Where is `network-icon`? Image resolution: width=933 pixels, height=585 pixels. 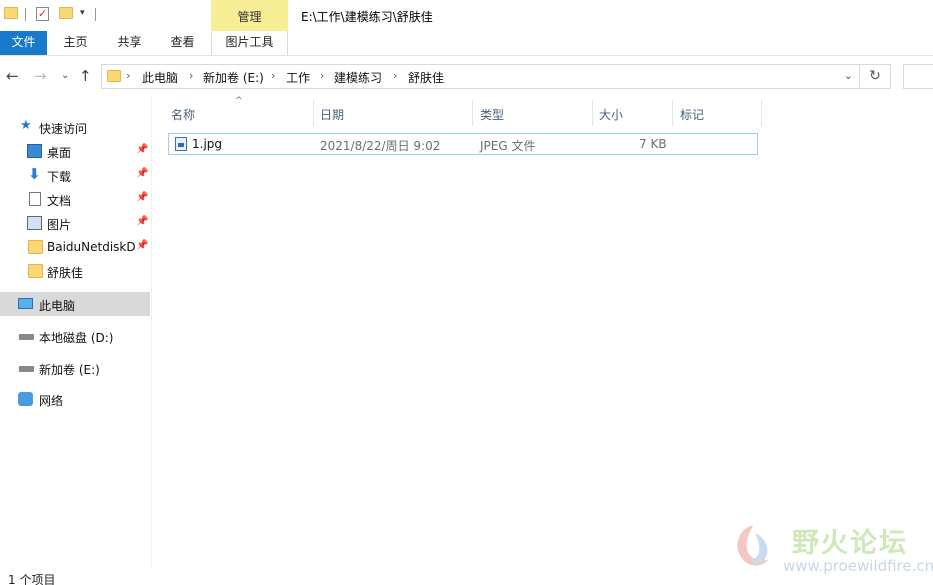
network-icon is located at coordinates (25, 399).